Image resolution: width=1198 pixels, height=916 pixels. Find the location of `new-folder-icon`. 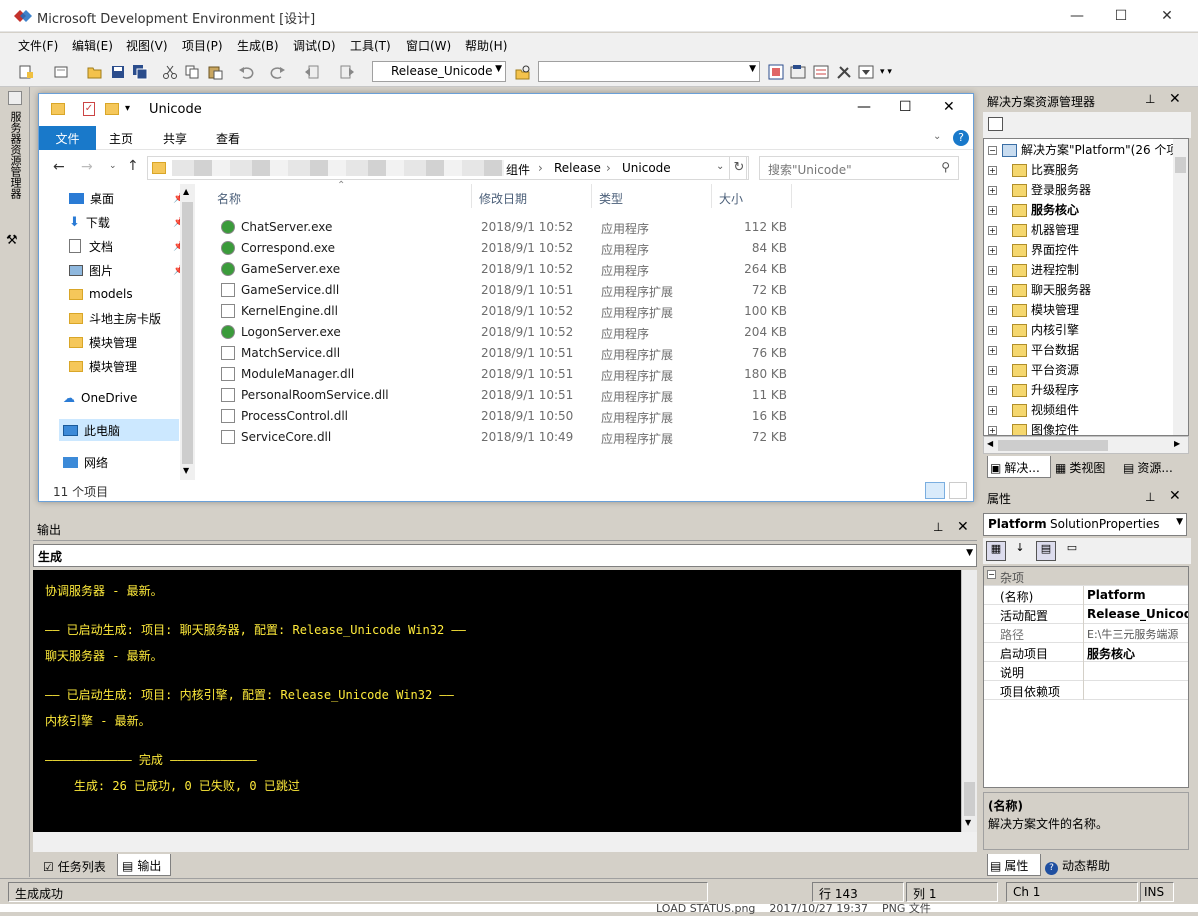

new-folder-icon is located at coordinates (112, 109).